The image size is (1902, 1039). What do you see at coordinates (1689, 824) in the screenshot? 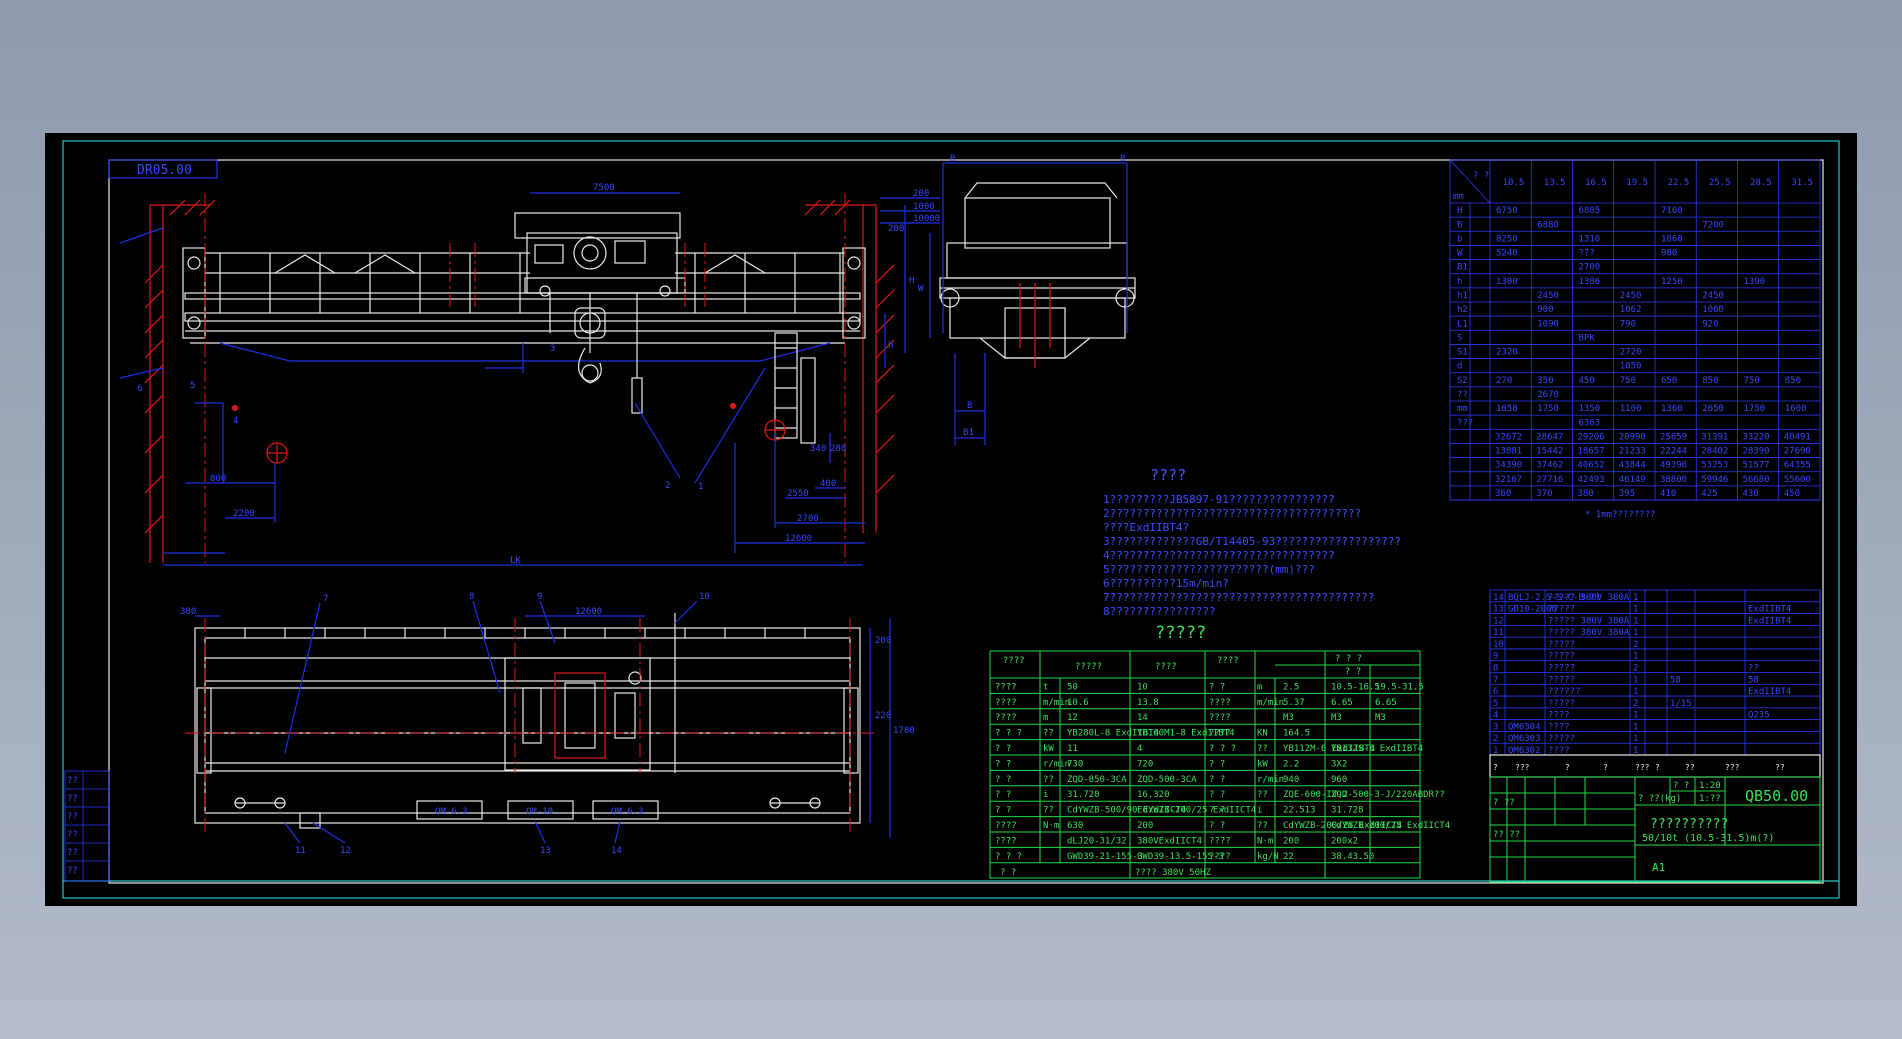
I see `title-mid: ??????????` at bounding box center [1689, 824].